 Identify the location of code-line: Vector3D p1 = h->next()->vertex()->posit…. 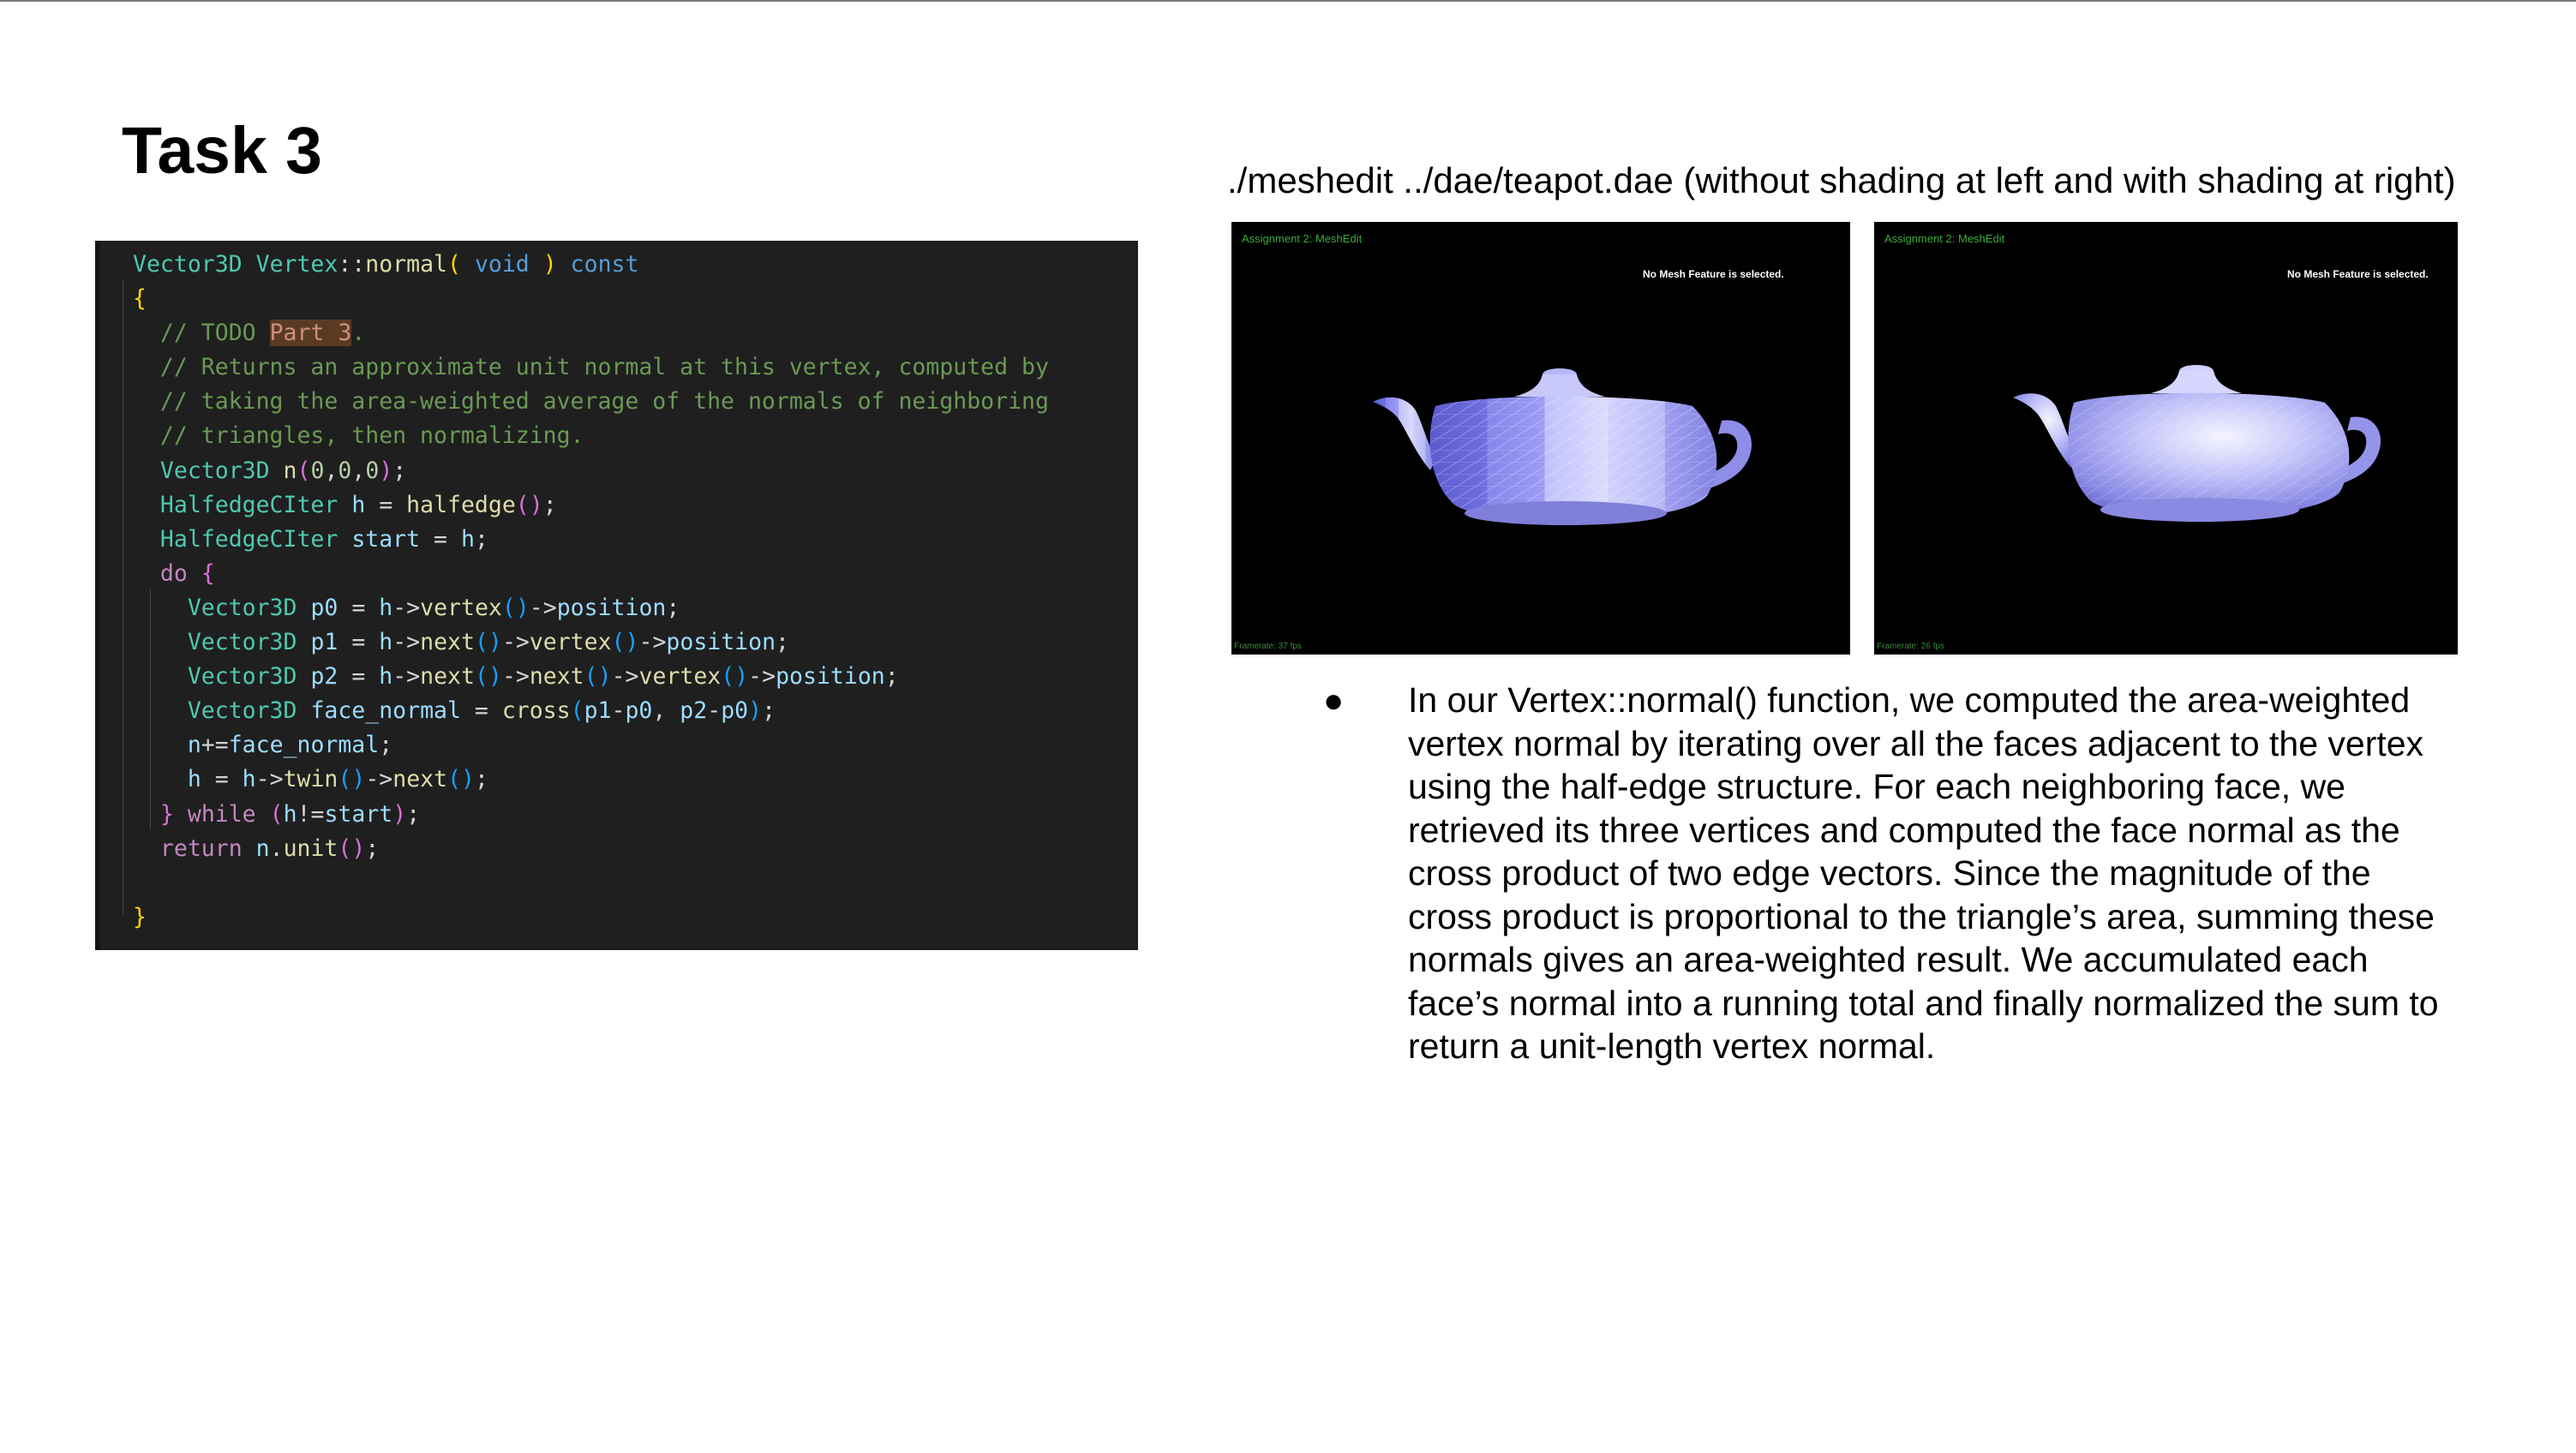
(488, 643).